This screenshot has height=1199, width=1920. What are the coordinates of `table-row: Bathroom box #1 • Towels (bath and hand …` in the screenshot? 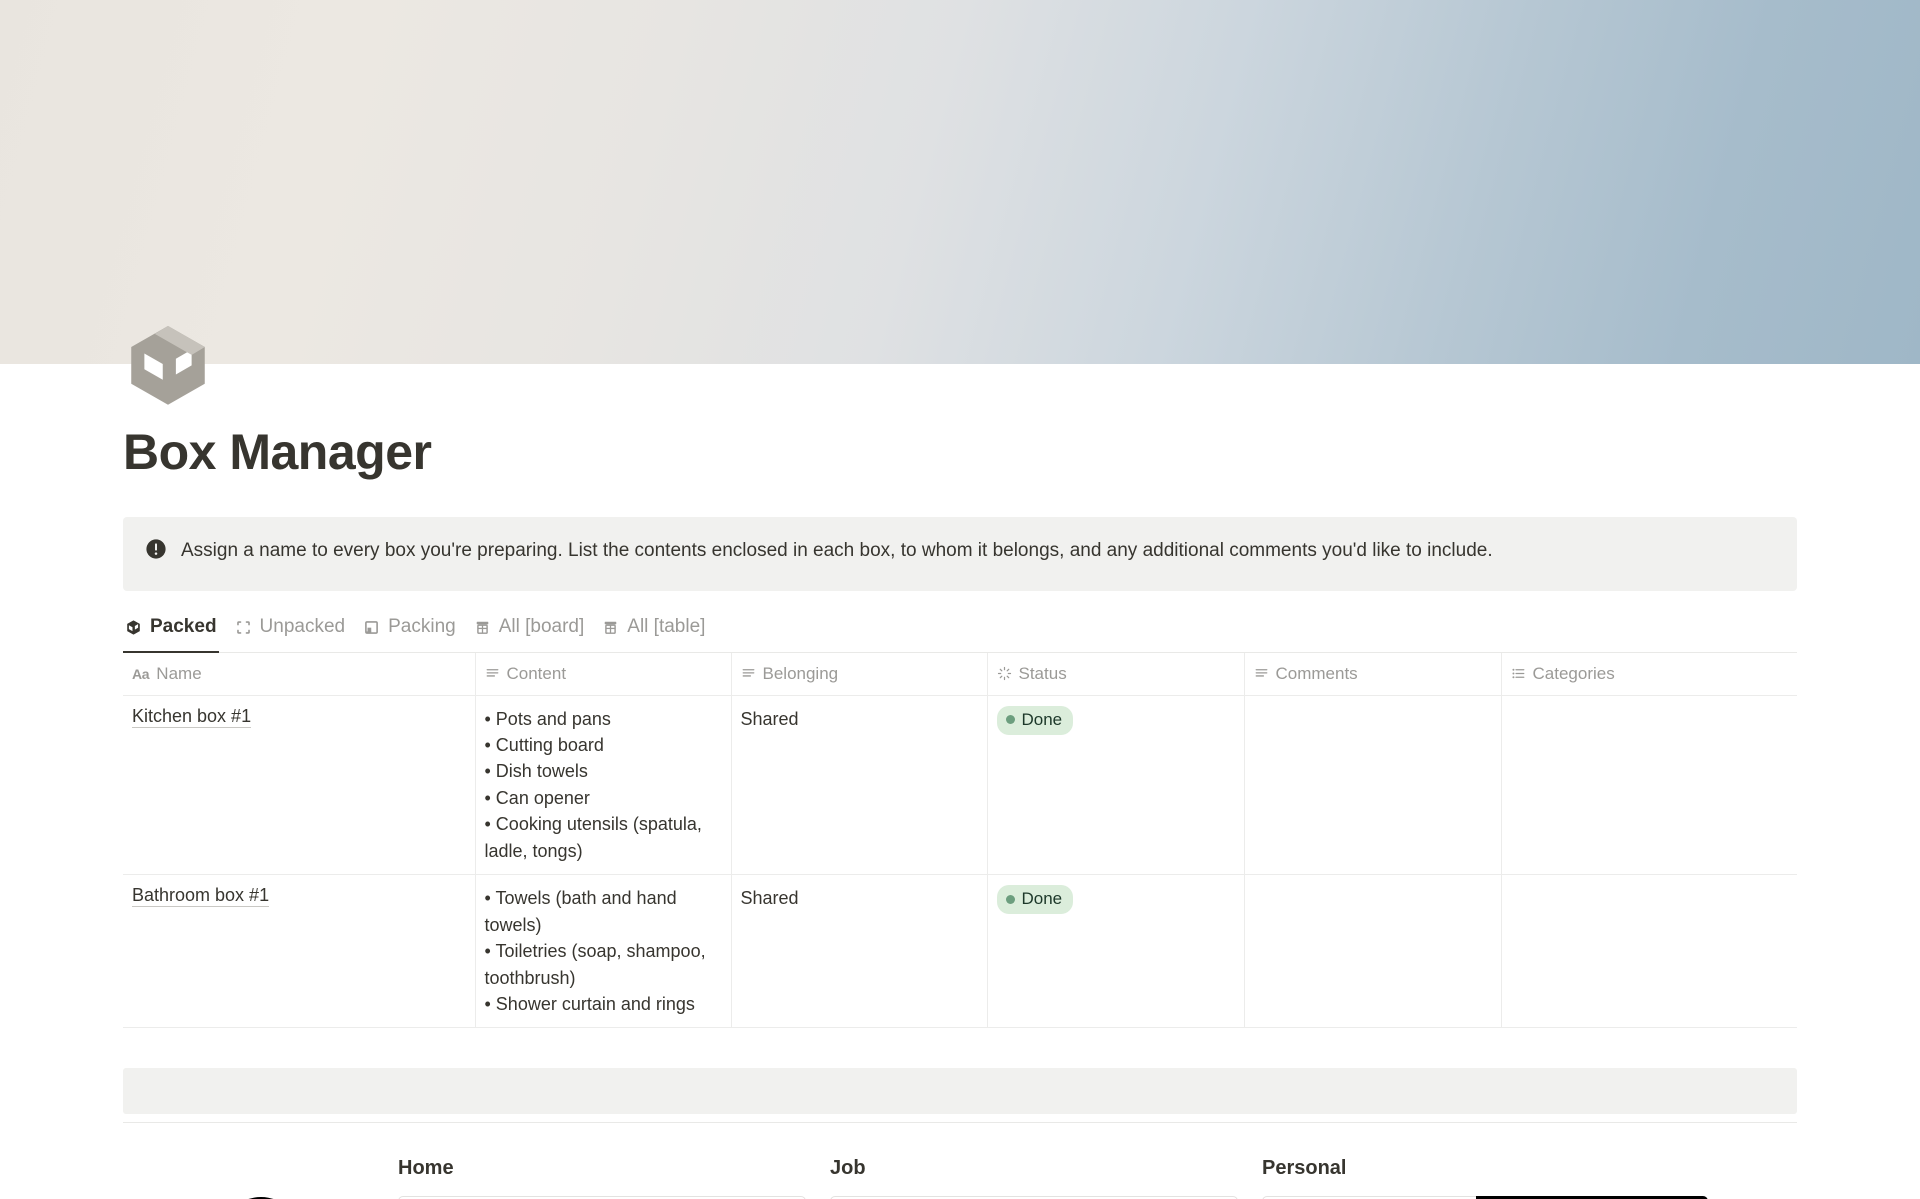 It's located at (960, 951).